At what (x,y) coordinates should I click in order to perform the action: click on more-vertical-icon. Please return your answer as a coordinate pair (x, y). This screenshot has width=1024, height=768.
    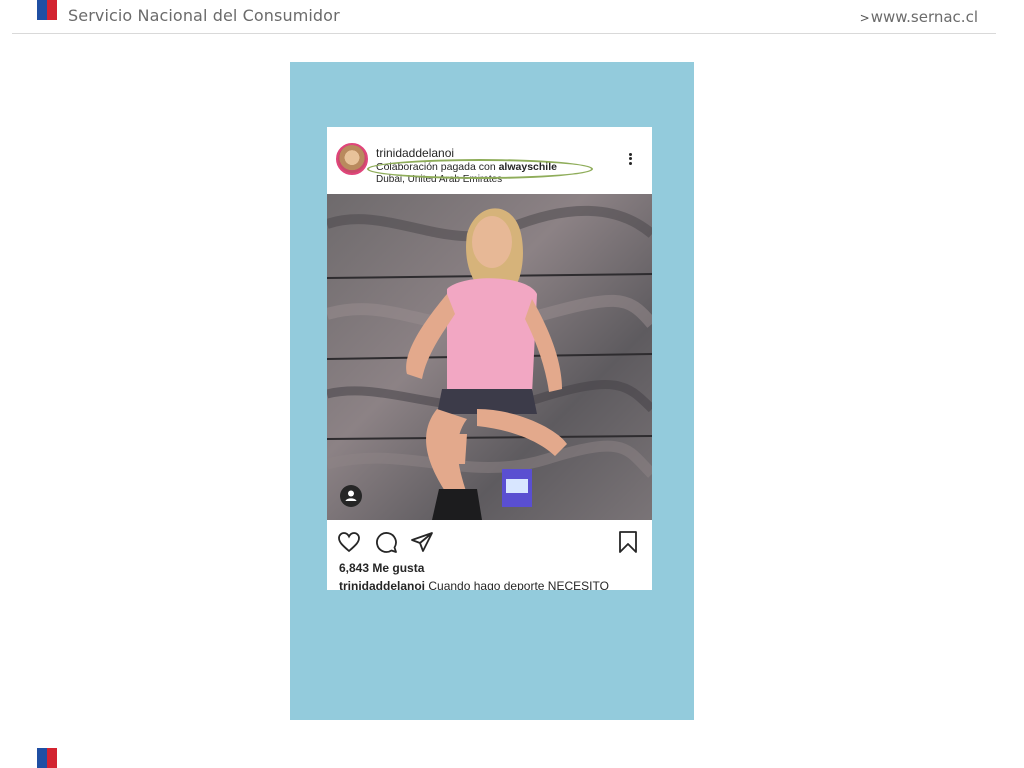
    Looking at the image, I should click on (630, 160).